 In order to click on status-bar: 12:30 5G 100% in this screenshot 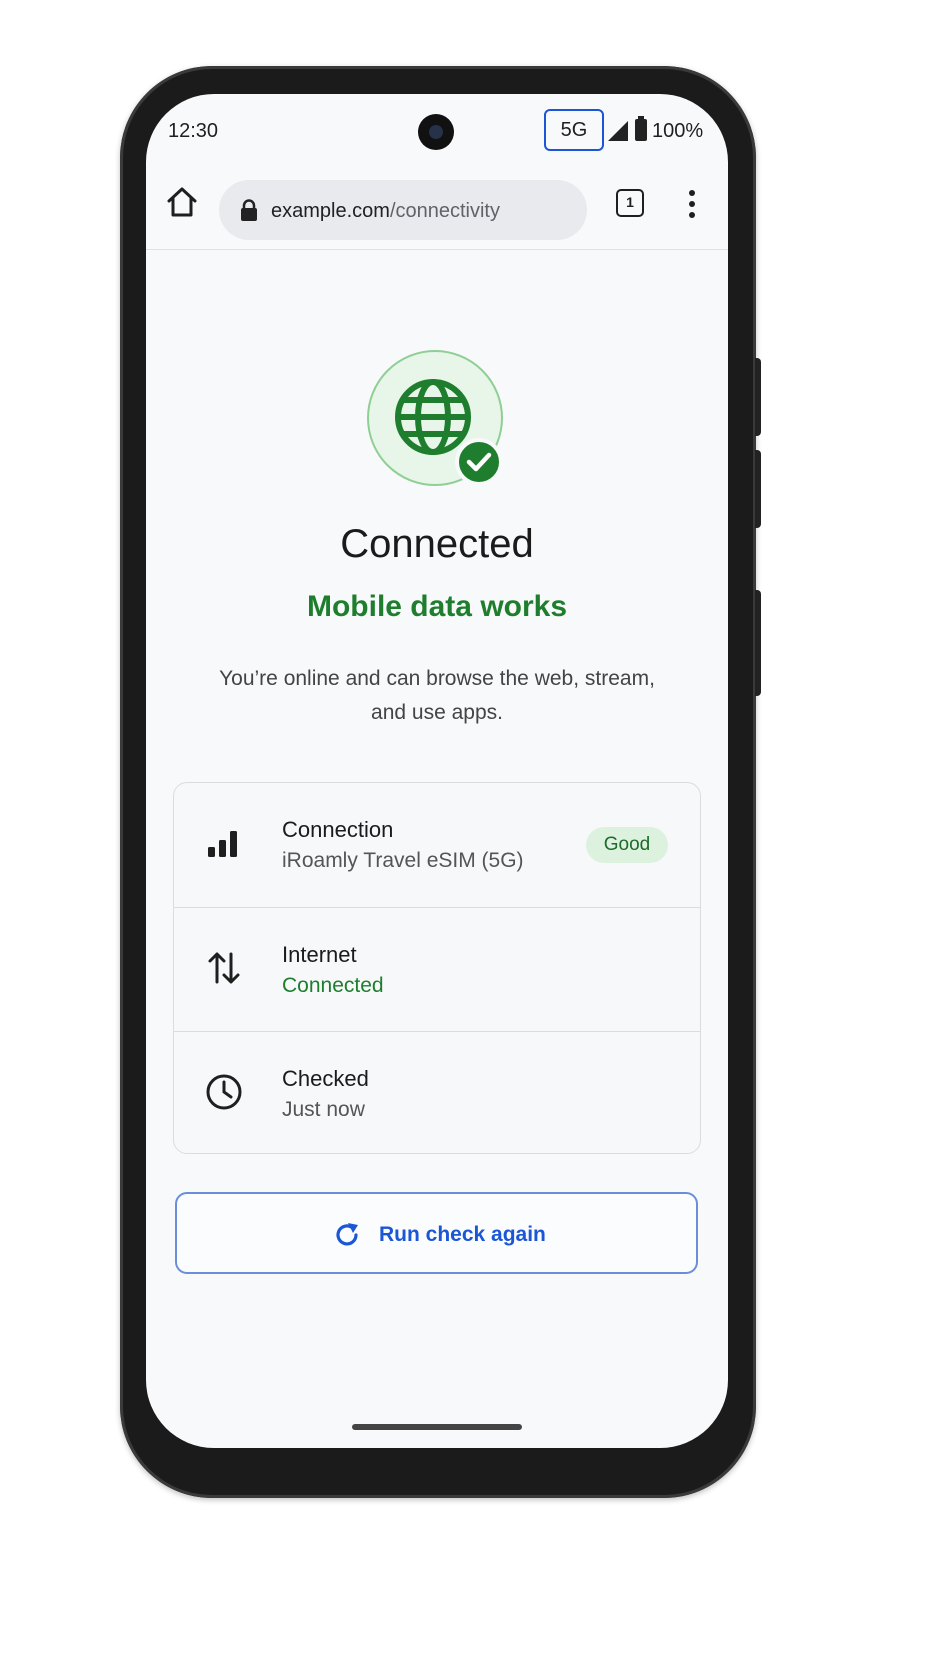, I will do `click(437, 132)`.